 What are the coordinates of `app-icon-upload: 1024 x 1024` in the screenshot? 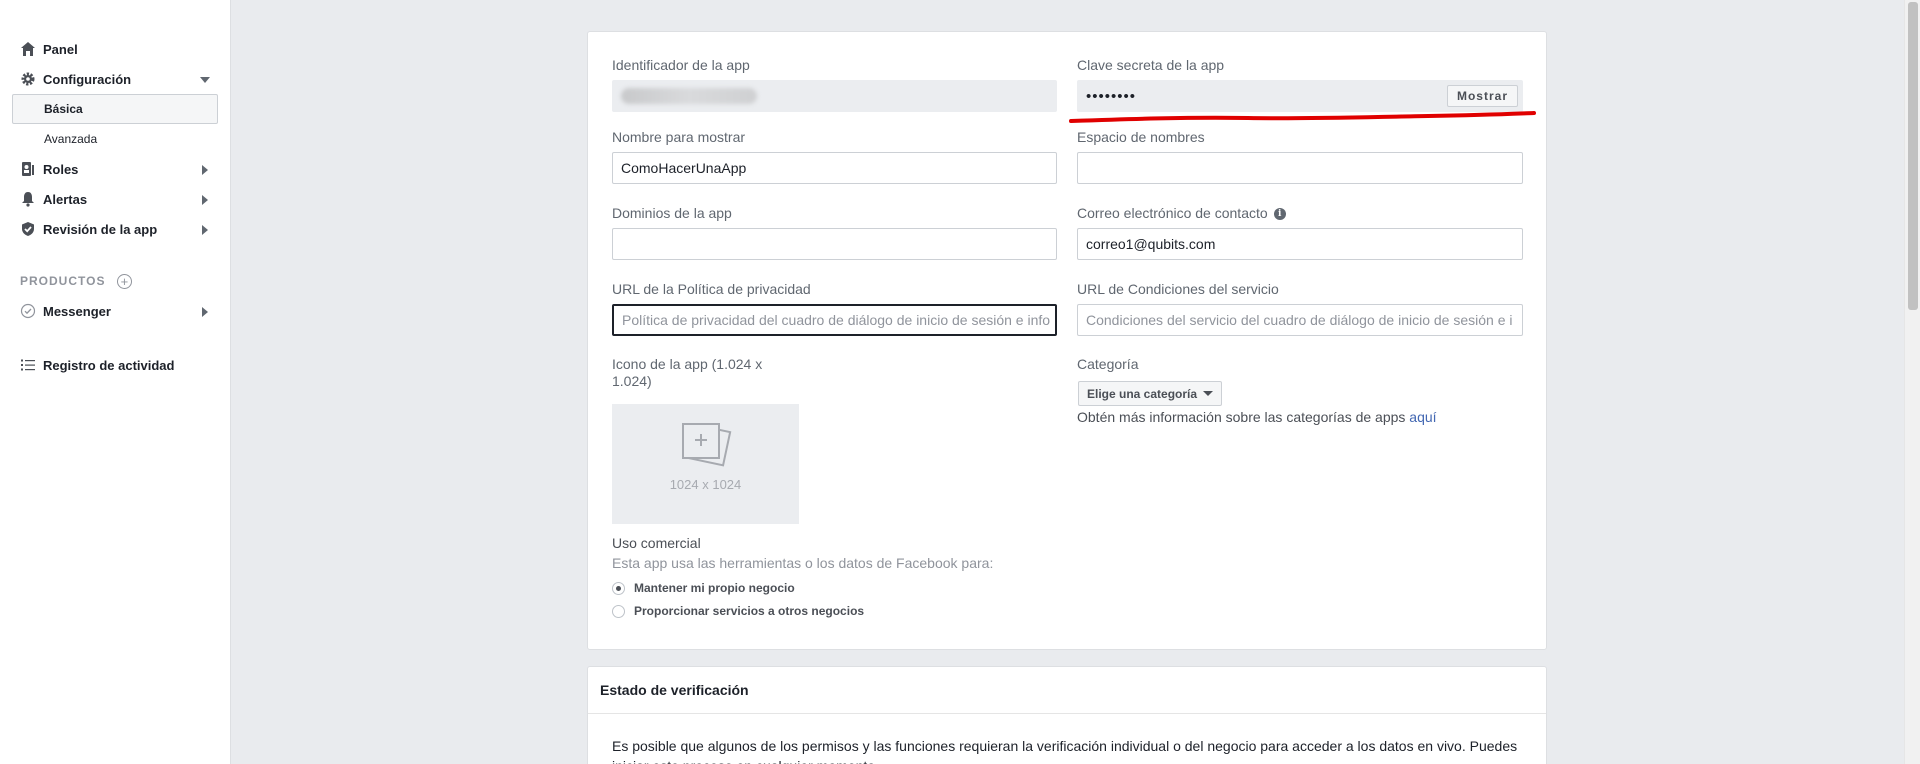 It's located at (705, 464).